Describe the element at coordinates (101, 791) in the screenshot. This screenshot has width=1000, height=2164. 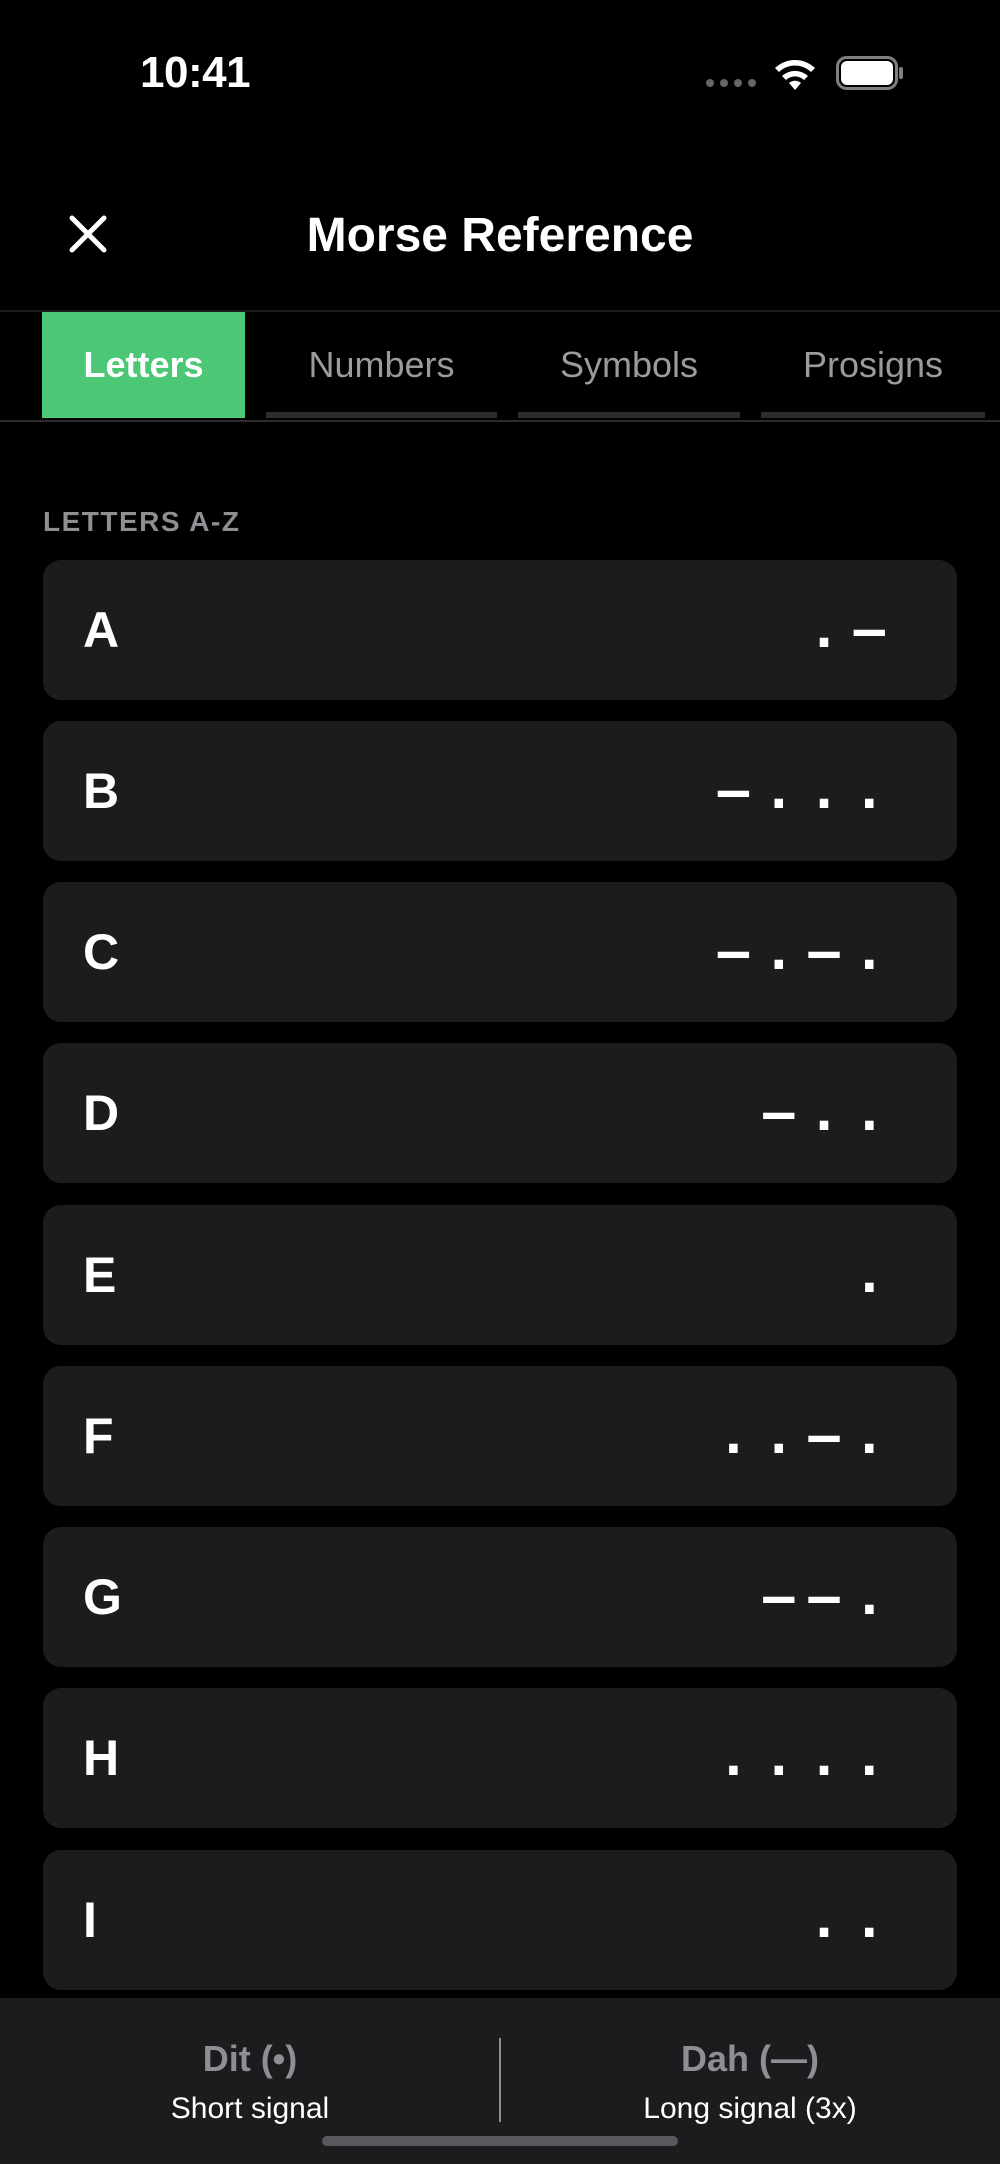
I see `letter-label: B` at that location.